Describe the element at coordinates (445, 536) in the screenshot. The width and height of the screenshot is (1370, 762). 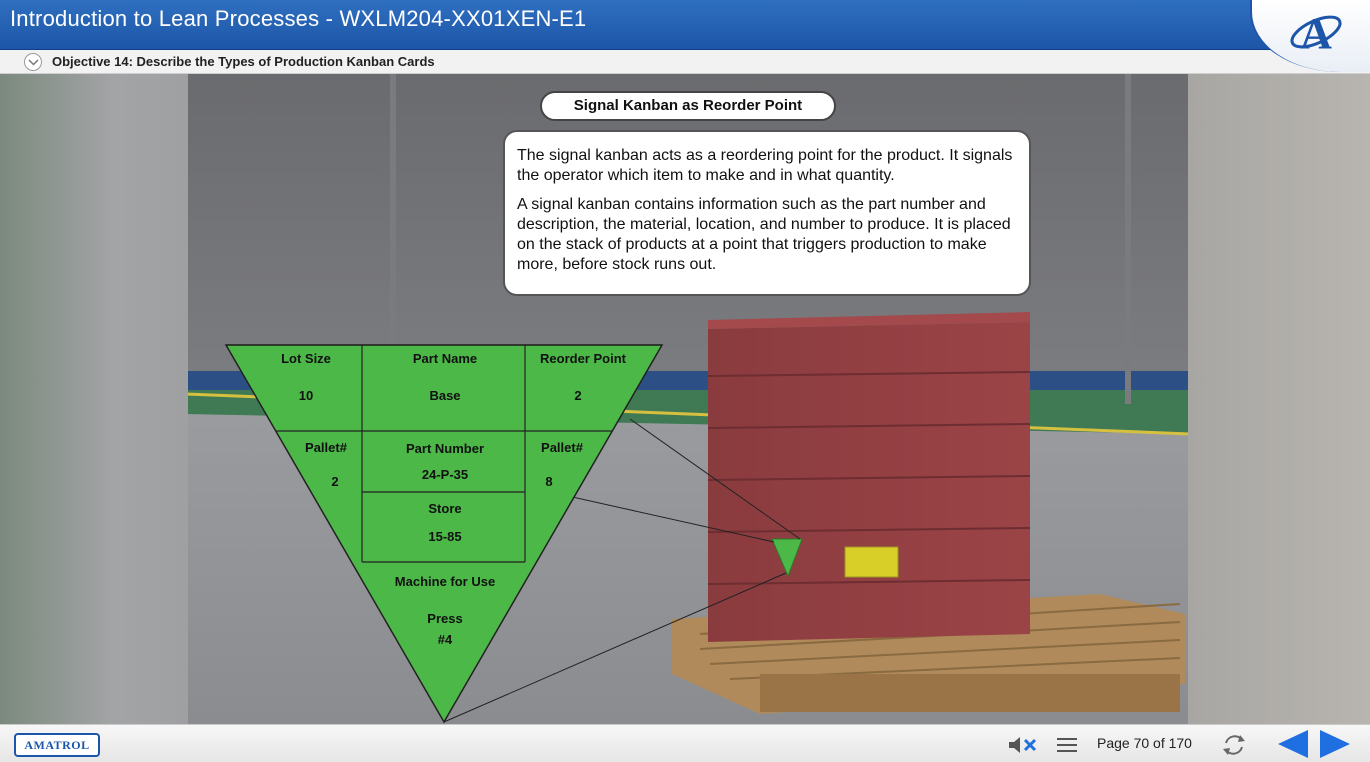
I see `store-value: 15-85` at that location.